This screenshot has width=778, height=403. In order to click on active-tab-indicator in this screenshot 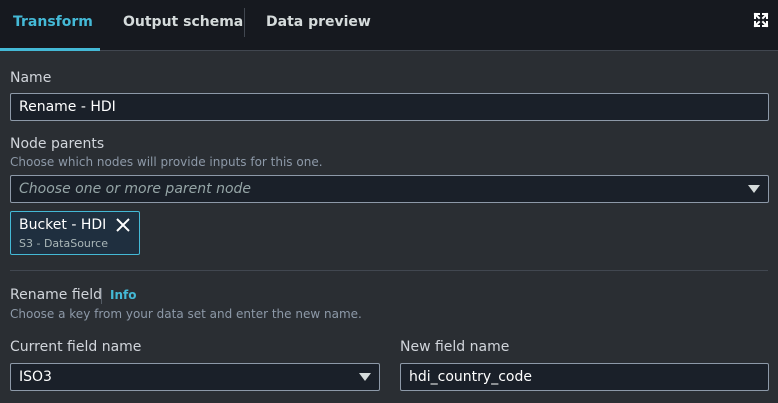, I will do `click(50, 49)`.